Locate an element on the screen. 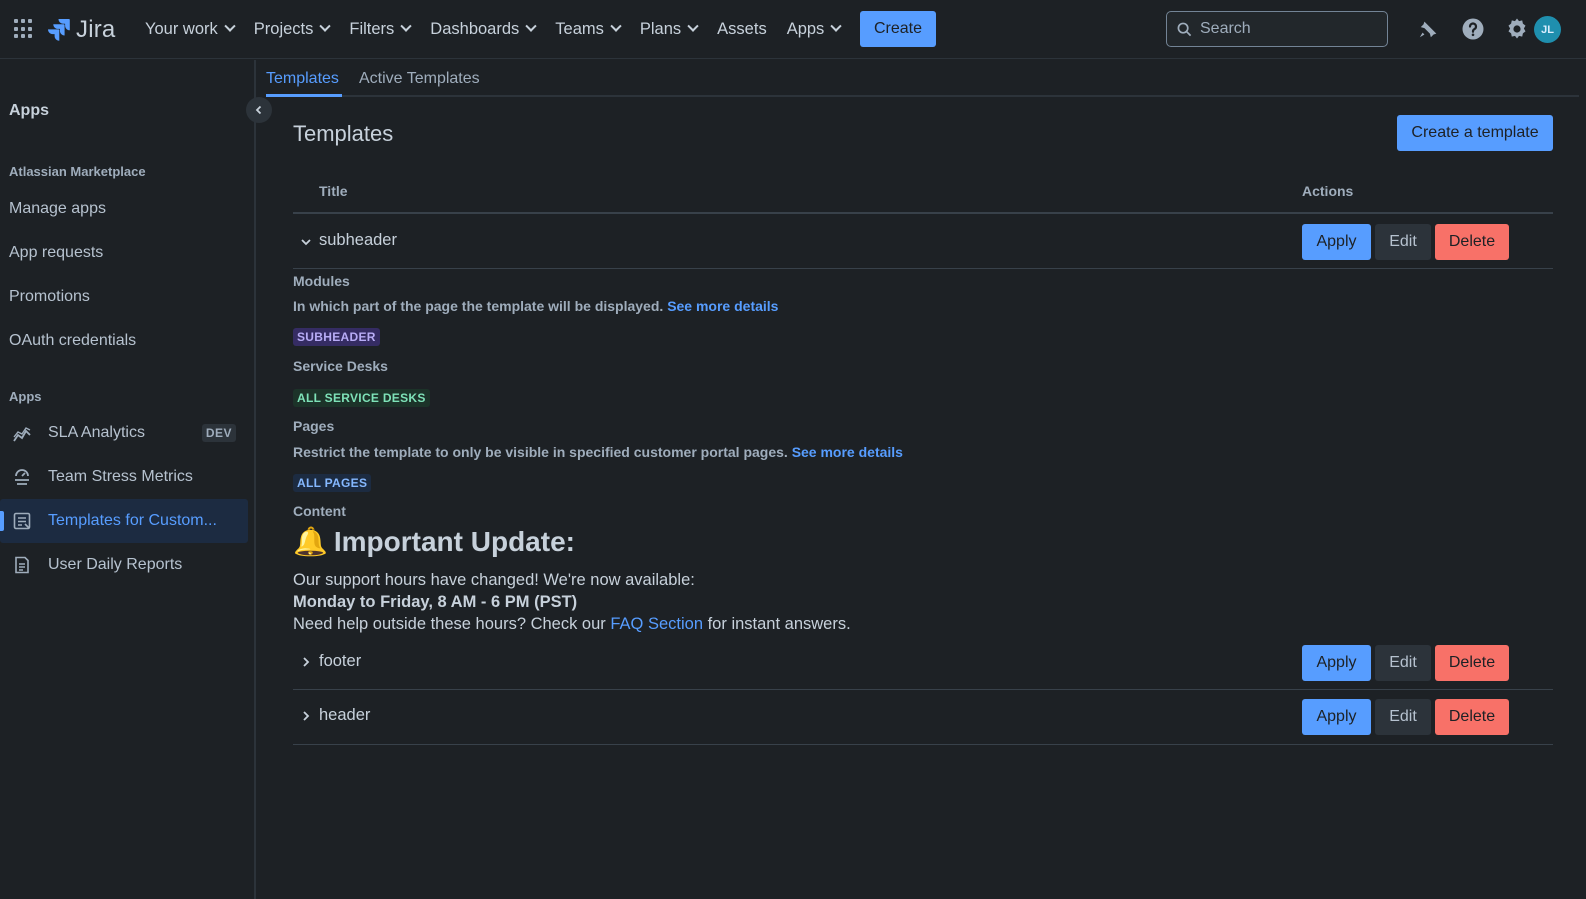 The image size is (1586, 899). nav-label: Projects is located at coordinates (283, 28).